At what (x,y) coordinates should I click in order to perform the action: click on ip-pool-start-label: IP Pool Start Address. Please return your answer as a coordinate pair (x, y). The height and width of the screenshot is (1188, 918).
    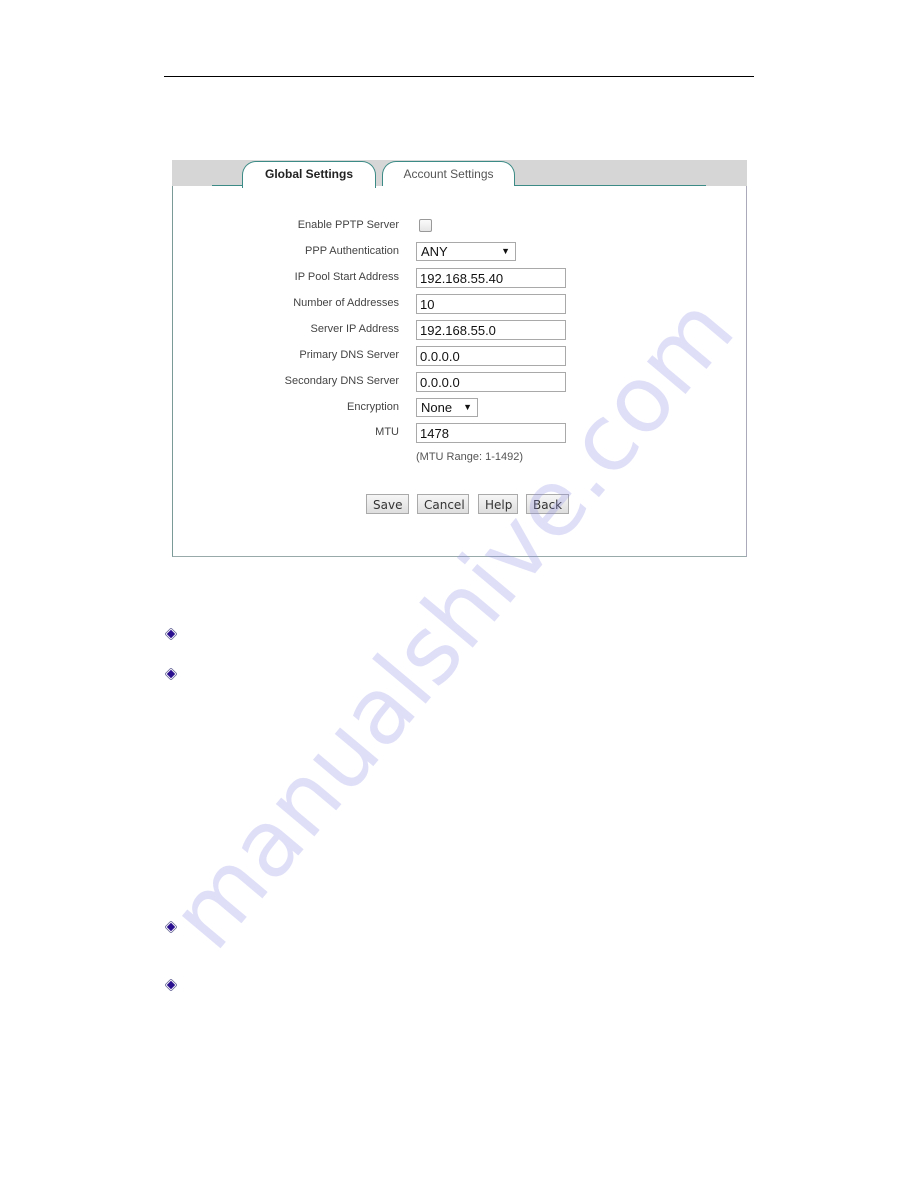
    Looking at the image, I should click on (346, 277).